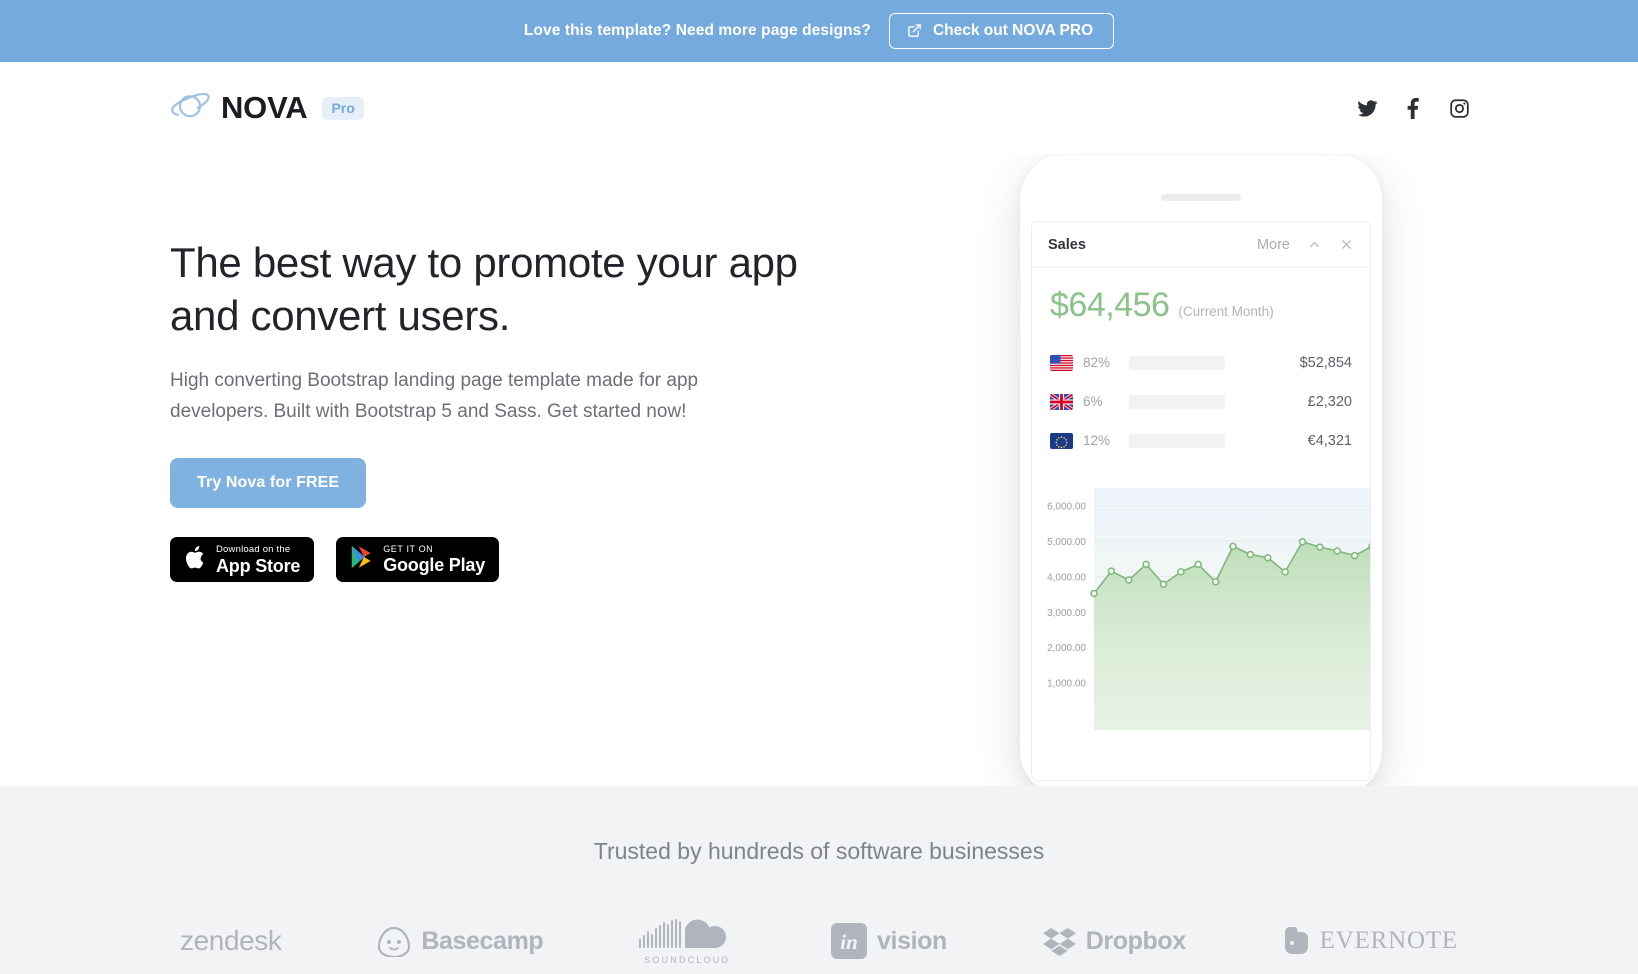 Image resolution: width=1638 pixels, height=974 pixels. What do you see at coordinates (394, 941) in the screenshot?
I see `basecamp-mark-icon` at bounding box center [394, 941].